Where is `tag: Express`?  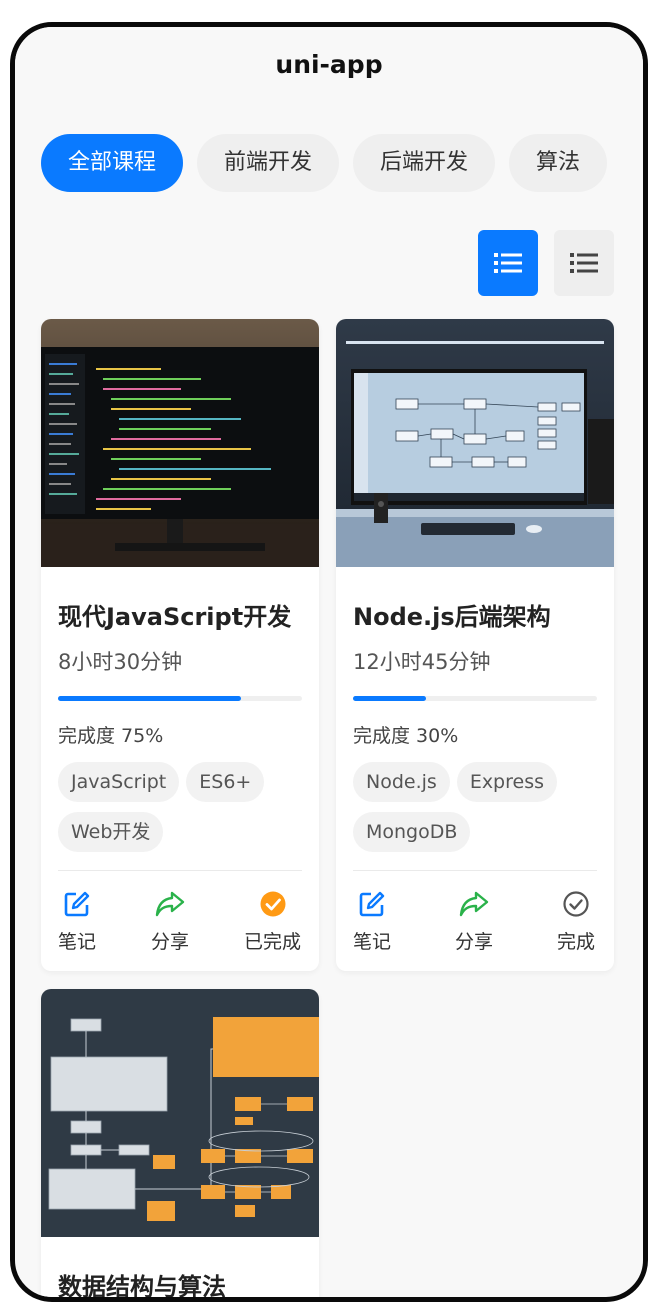
tag: Express is located at coordinates (507, 782).